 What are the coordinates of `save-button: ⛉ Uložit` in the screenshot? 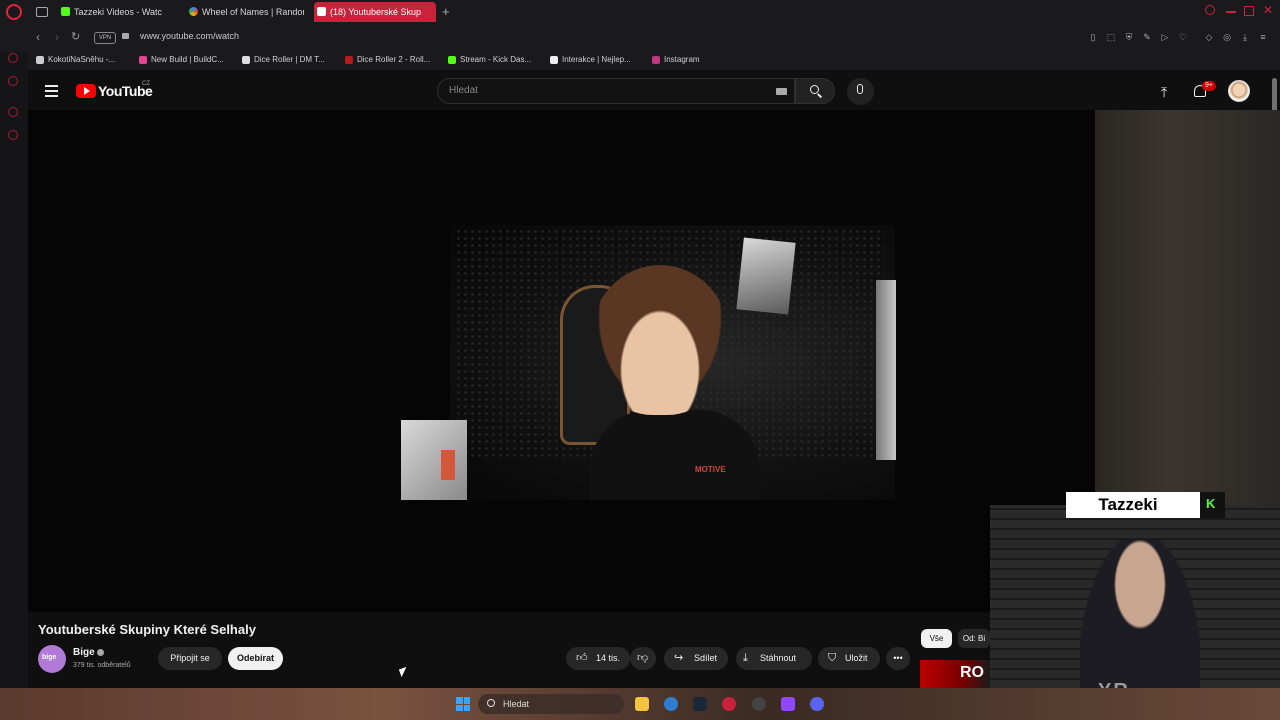 It's located at (849, 658).